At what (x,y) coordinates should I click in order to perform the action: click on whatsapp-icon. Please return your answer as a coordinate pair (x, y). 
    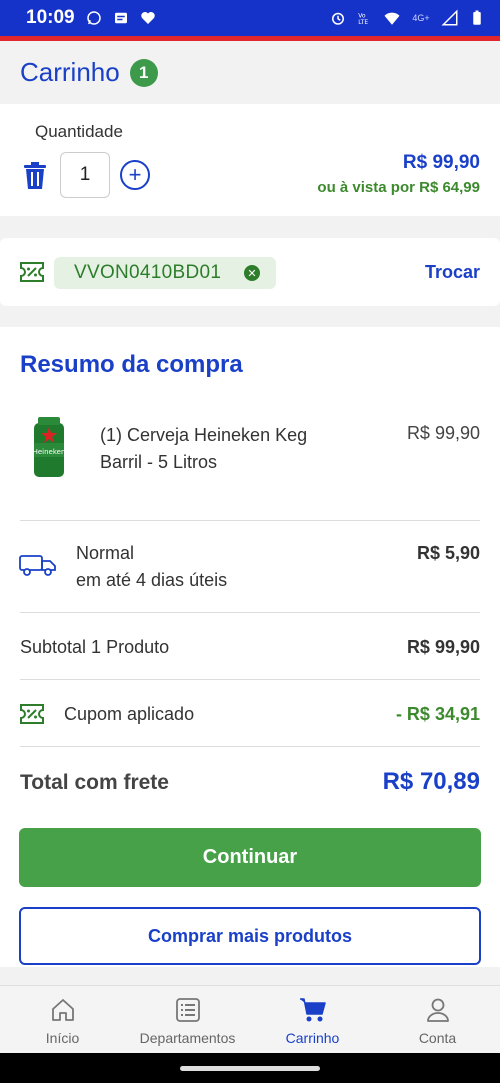
    Looking at the image, I should click on (94, 18).